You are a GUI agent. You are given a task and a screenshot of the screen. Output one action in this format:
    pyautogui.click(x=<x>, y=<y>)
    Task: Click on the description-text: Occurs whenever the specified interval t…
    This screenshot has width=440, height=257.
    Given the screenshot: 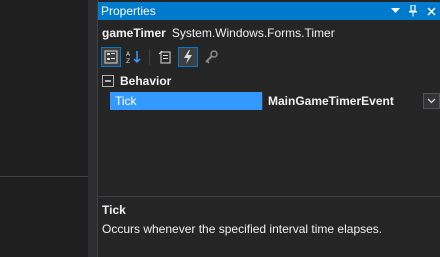 What is the action you would take?
    pyautogui.click(x=242, y=229)
    